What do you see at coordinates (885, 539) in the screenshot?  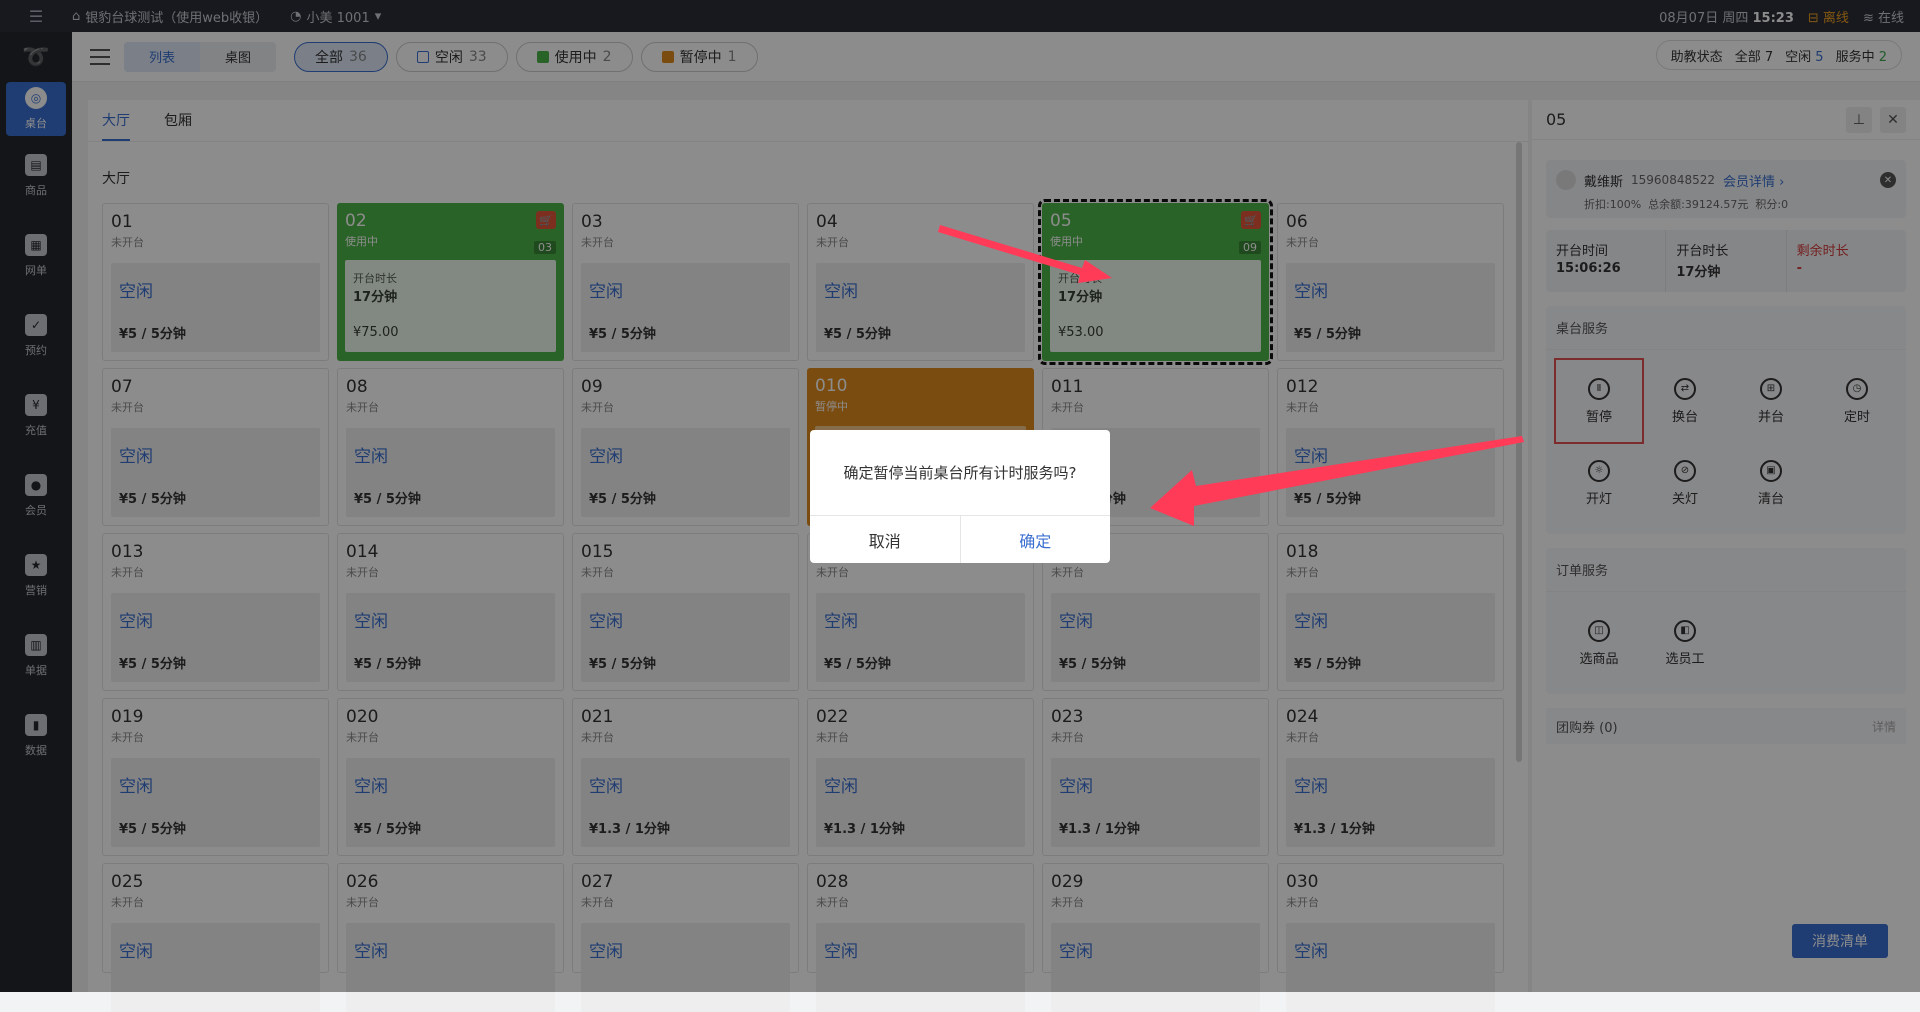 I see `cancel-button: 取消` at bounding box center [885, 539].